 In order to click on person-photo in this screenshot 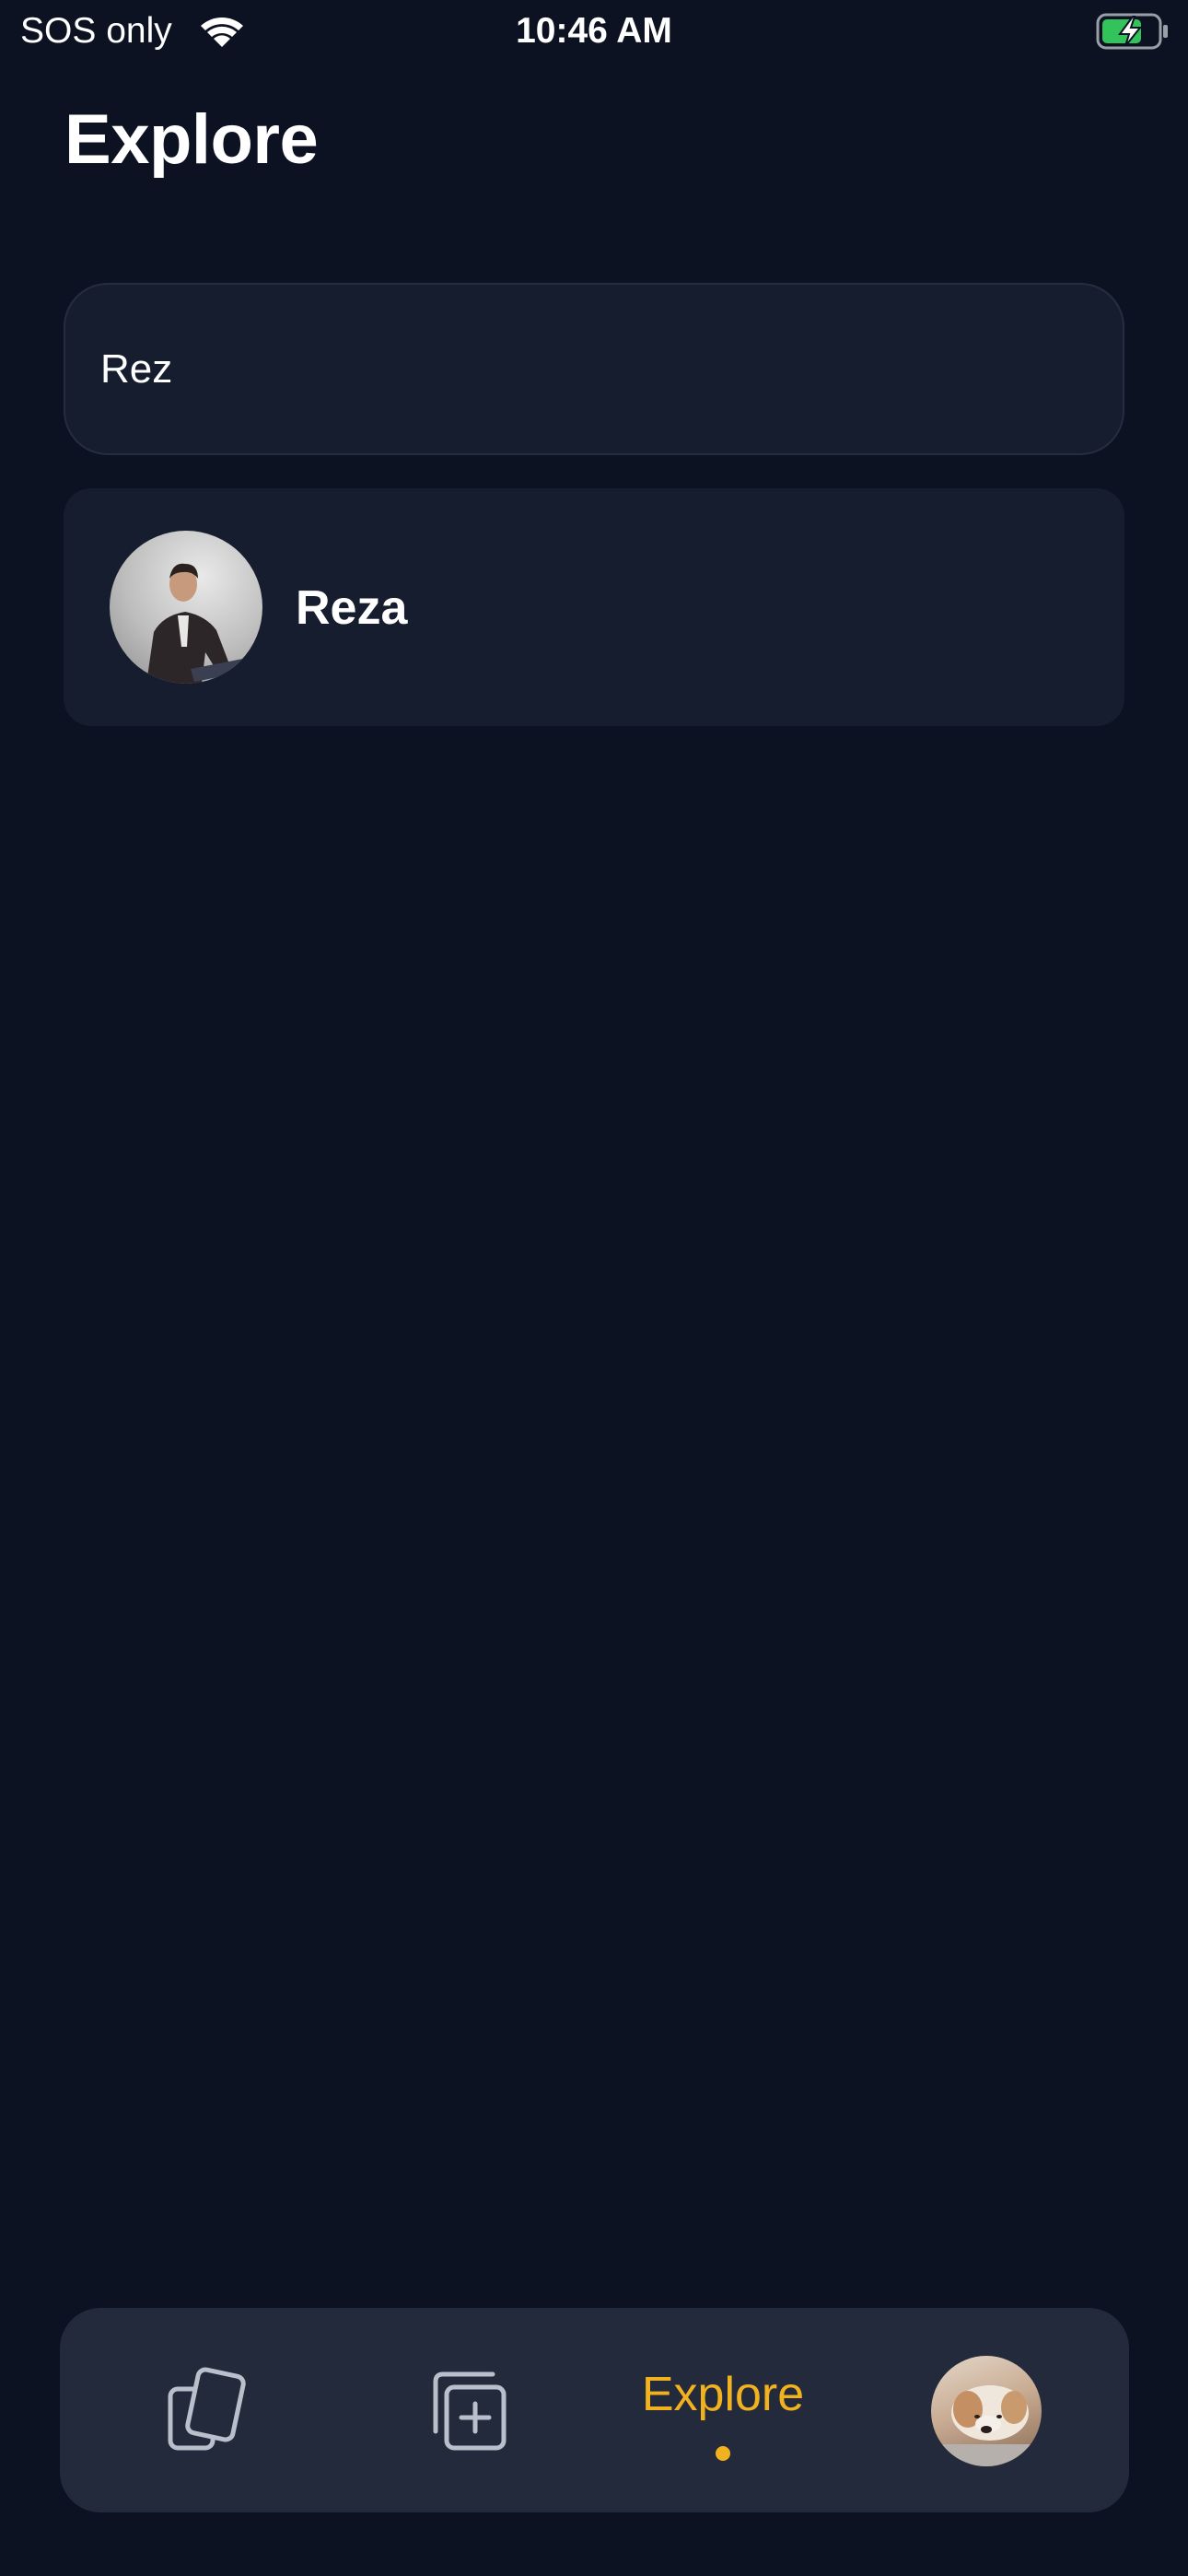, I will do `click(198, 623)`.